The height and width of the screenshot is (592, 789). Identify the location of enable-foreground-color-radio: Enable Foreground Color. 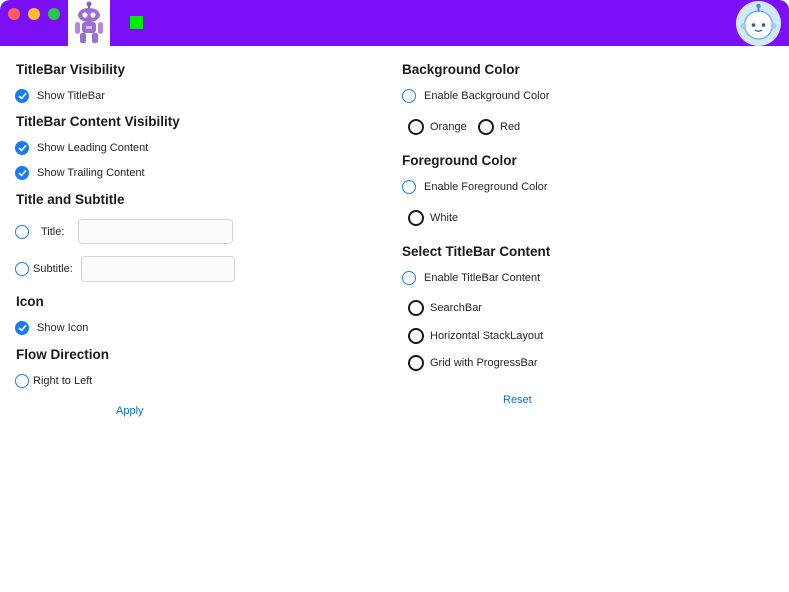
(475, 187).